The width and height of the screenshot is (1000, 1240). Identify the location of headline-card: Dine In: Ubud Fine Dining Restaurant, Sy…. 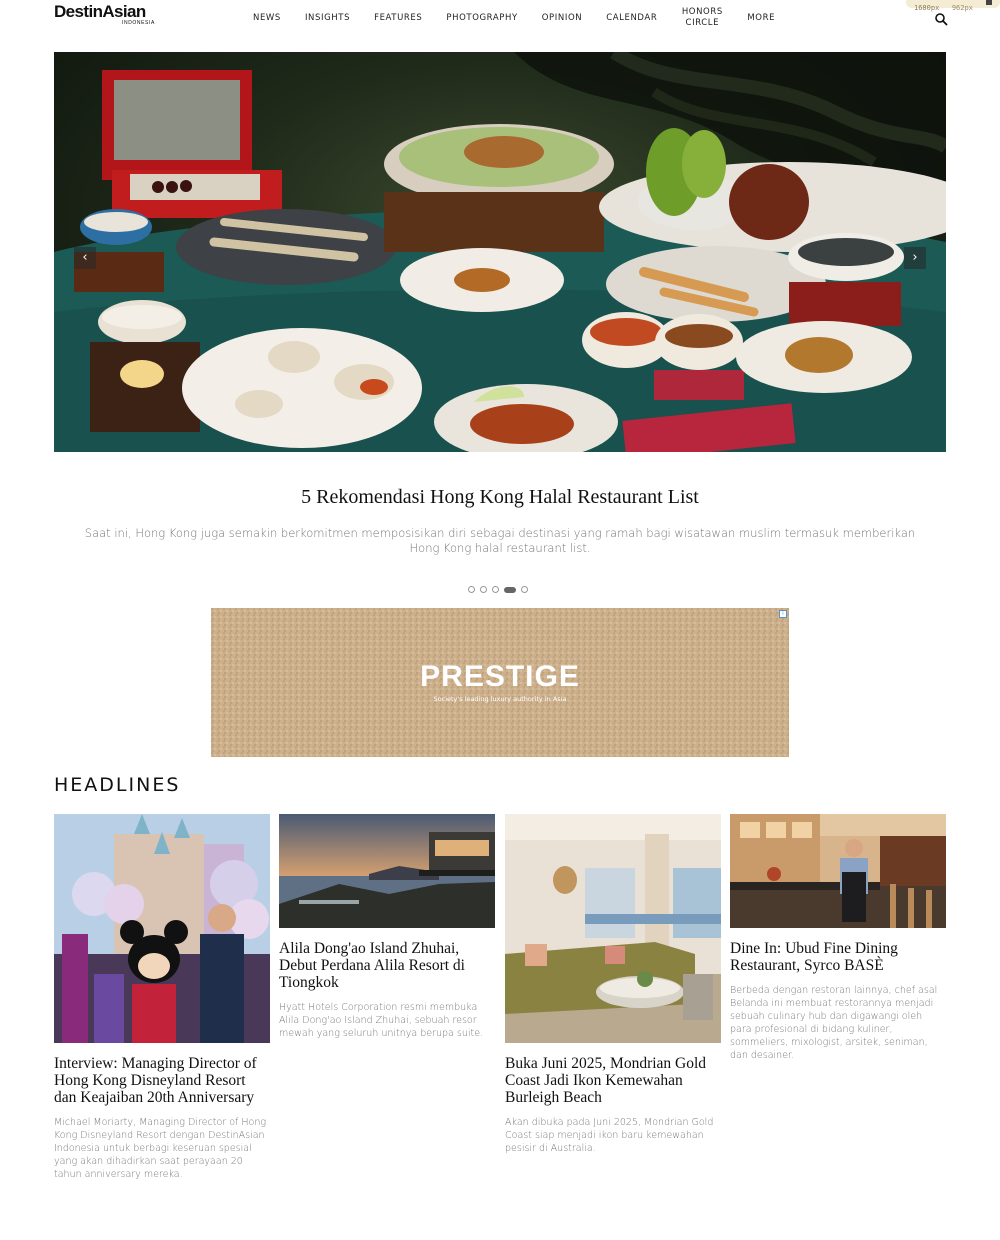
(838, 938).